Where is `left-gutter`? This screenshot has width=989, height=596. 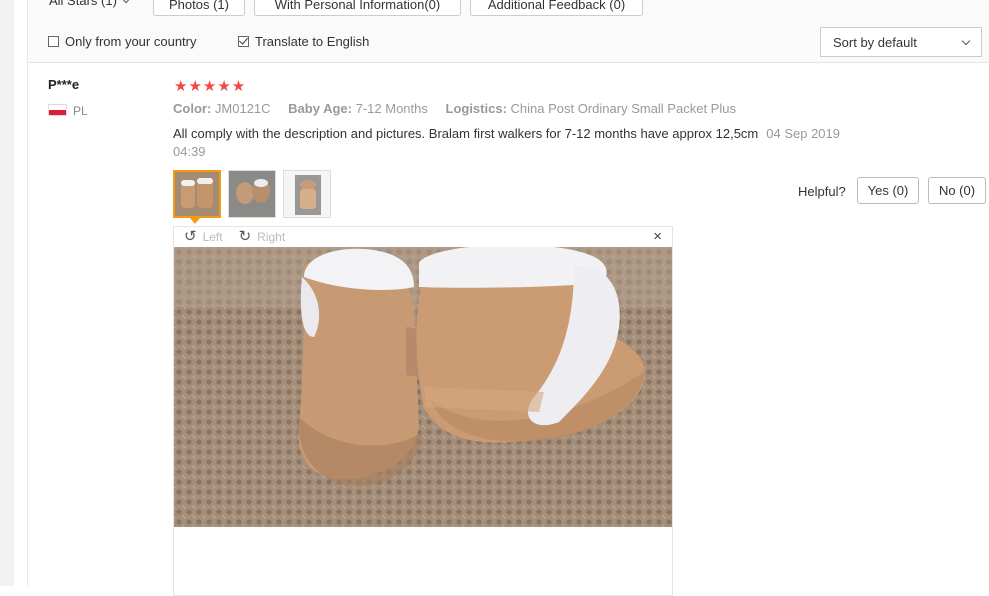
left-gutter is located at coordinates (7, 293).